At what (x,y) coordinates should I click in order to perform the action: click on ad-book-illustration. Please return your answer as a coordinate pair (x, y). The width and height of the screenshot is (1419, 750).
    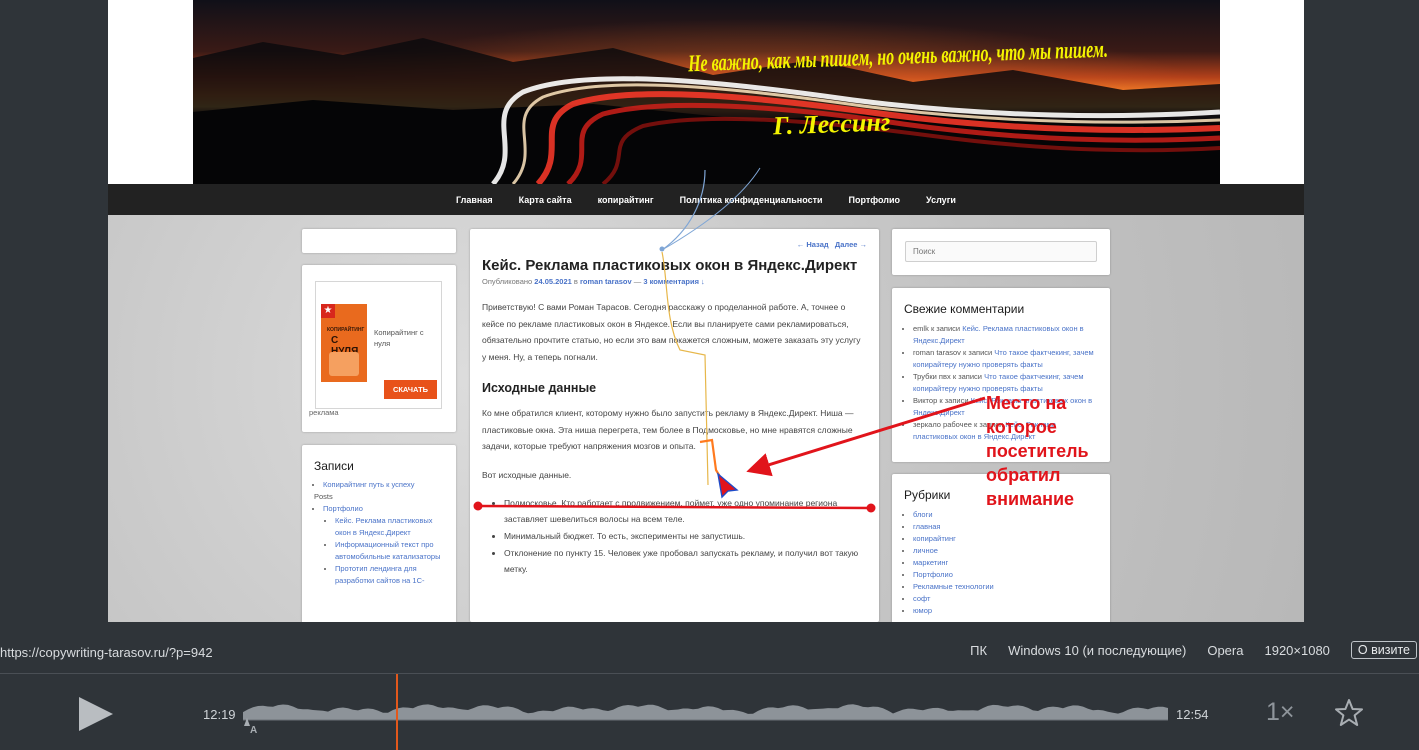
    Looking at the image, I should click on (344, 364).